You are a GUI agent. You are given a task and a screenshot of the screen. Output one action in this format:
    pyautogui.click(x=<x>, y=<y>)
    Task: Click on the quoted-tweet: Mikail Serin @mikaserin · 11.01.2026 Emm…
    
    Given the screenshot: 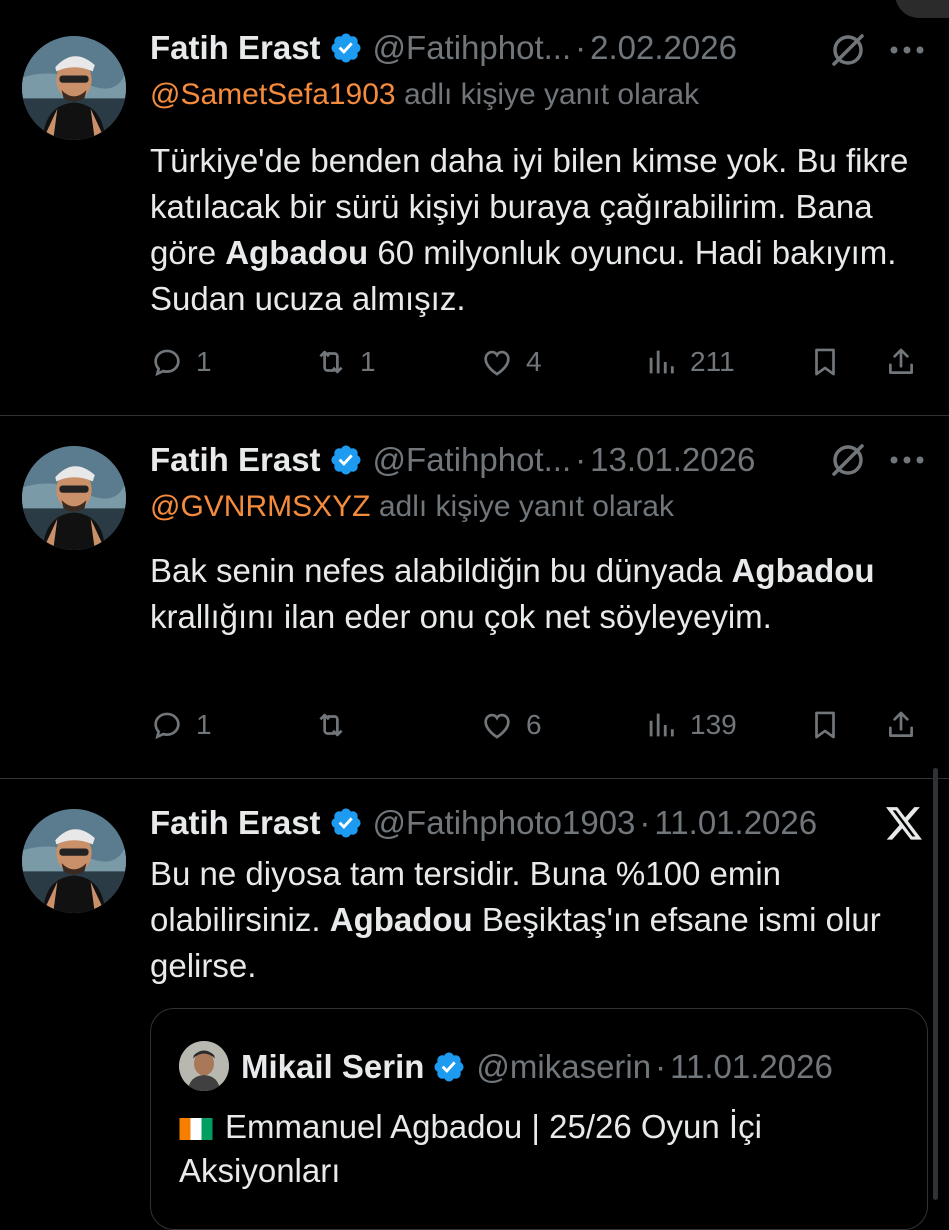 What is the action you would take?
    pyautogui.click(x=539, y=1119)
    